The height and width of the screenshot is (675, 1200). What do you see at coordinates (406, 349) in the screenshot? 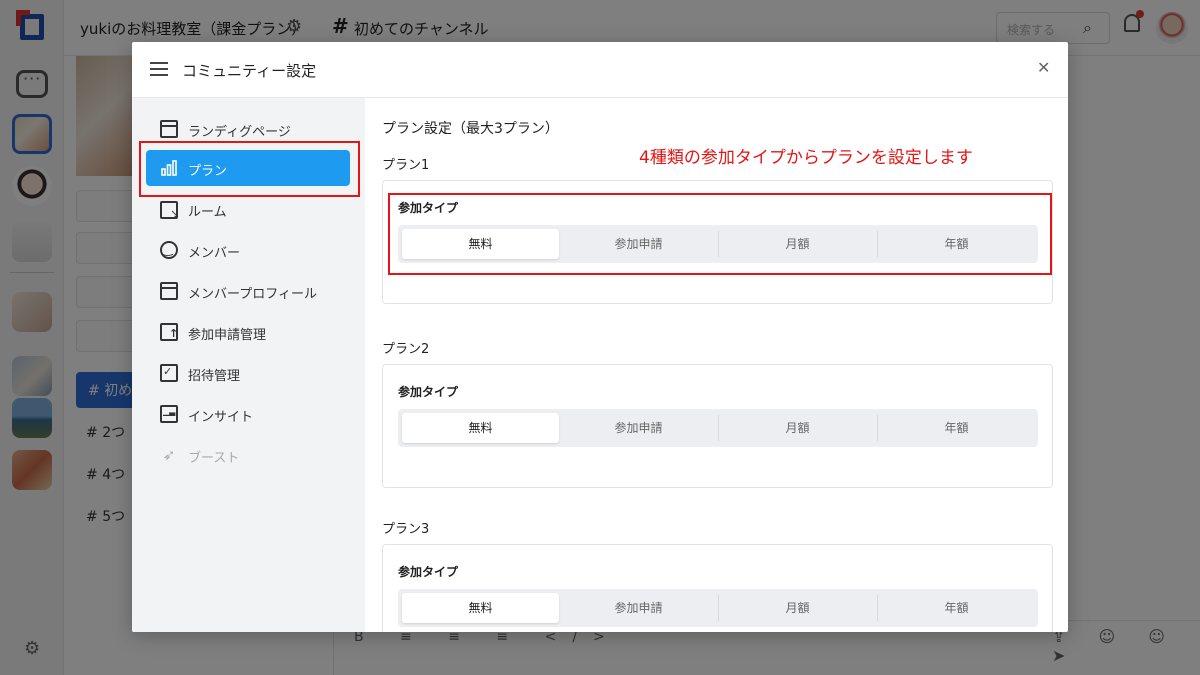
I see `plan-label: プラン2` at bounding box center [406, 349].